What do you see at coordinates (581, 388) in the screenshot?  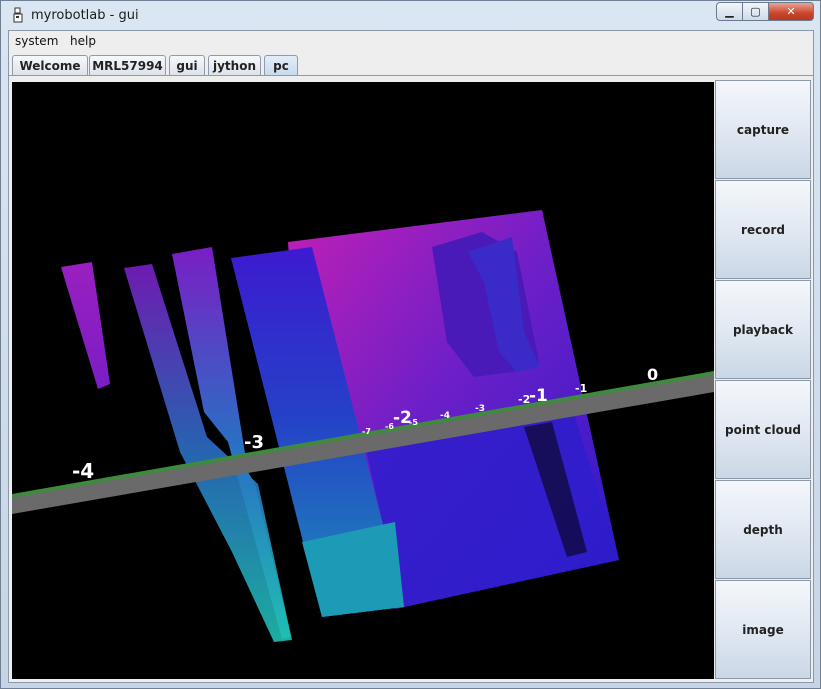 I see `axis-label-minus1-small: -1` at bounding box center [581, 388].